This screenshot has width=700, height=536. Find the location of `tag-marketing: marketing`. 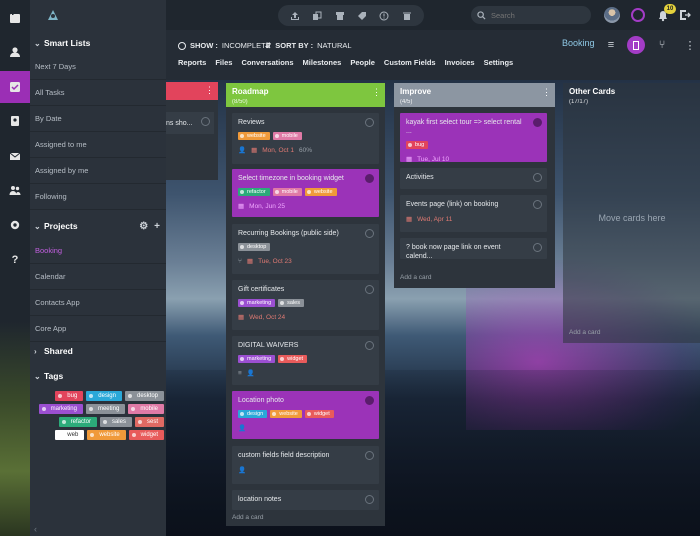

tag-marketing: marketing is located at coordinates (60, 409).